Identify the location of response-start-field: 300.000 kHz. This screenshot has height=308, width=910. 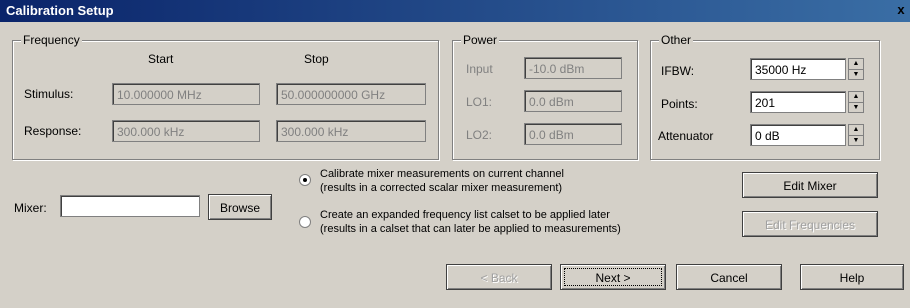
(186, 131).